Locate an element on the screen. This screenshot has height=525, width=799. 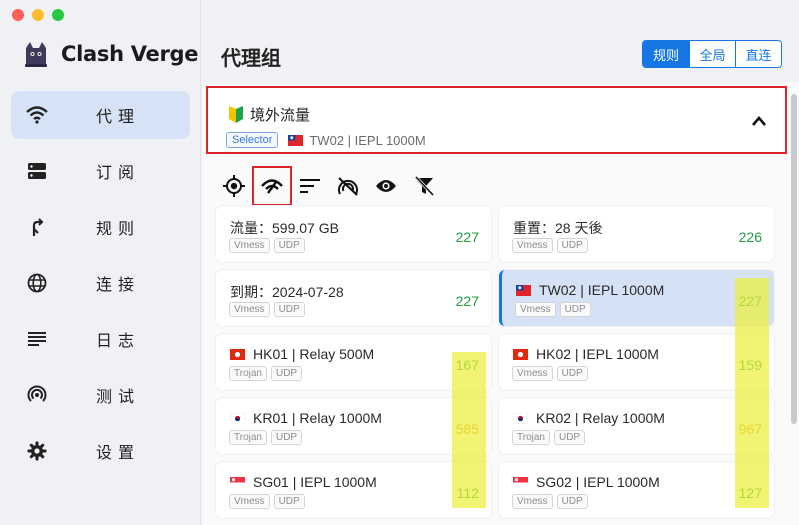
proxy-card: SG01 | IEPL 1000M VmessUDP 112 is located at coordinates (353, 490).